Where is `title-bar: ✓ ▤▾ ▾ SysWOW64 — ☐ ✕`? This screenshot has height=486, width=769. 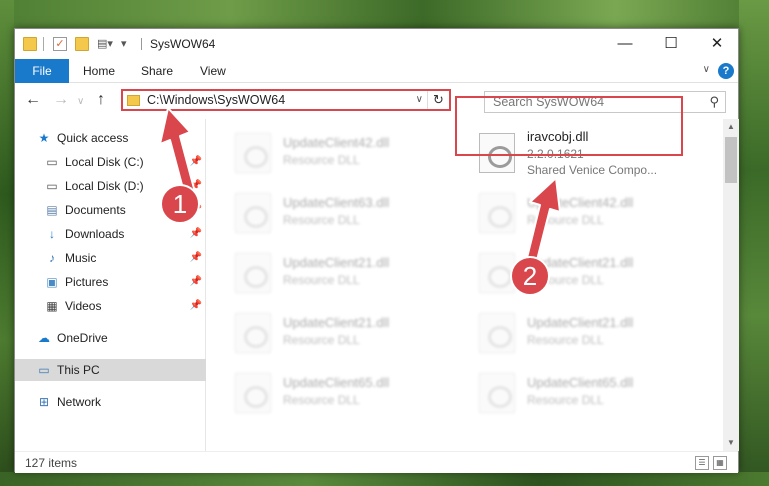 title-bar: ✓ ▤▾ ▾ SysWOW64 — ☐ ✕ is located at coordinates (376, 44).